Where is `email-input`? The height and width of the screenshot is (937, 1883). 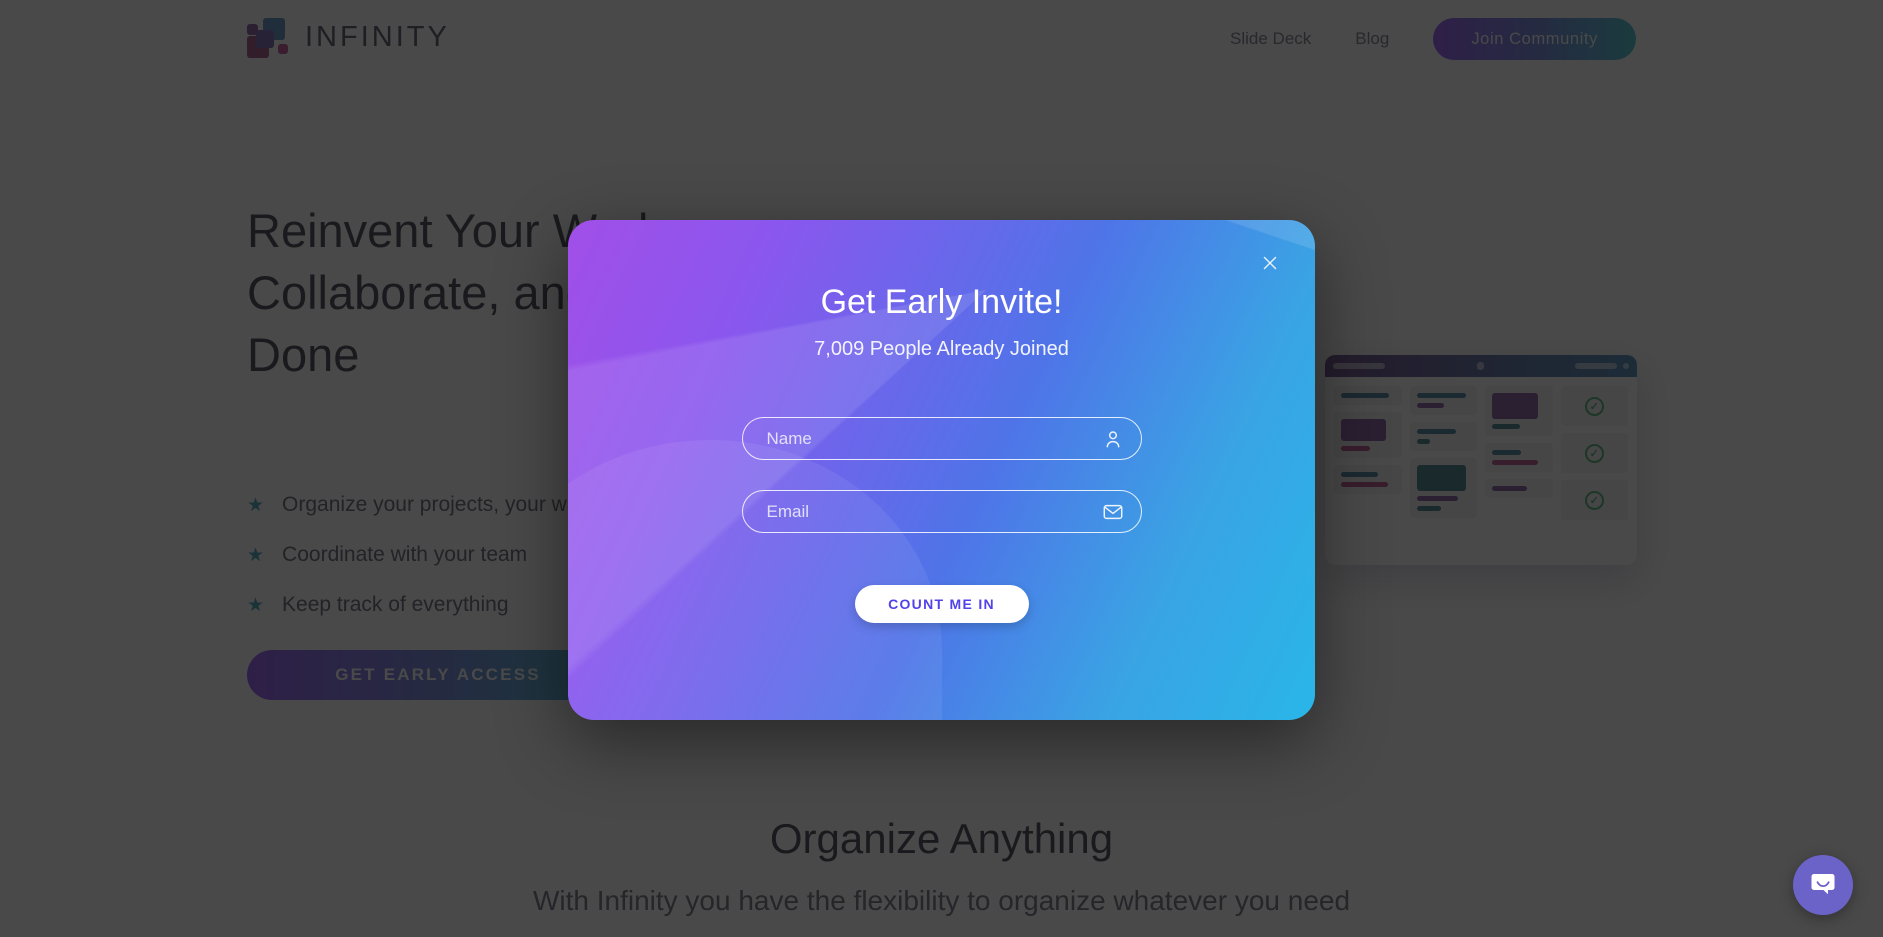
email-input is located at coordinates (941, 511).